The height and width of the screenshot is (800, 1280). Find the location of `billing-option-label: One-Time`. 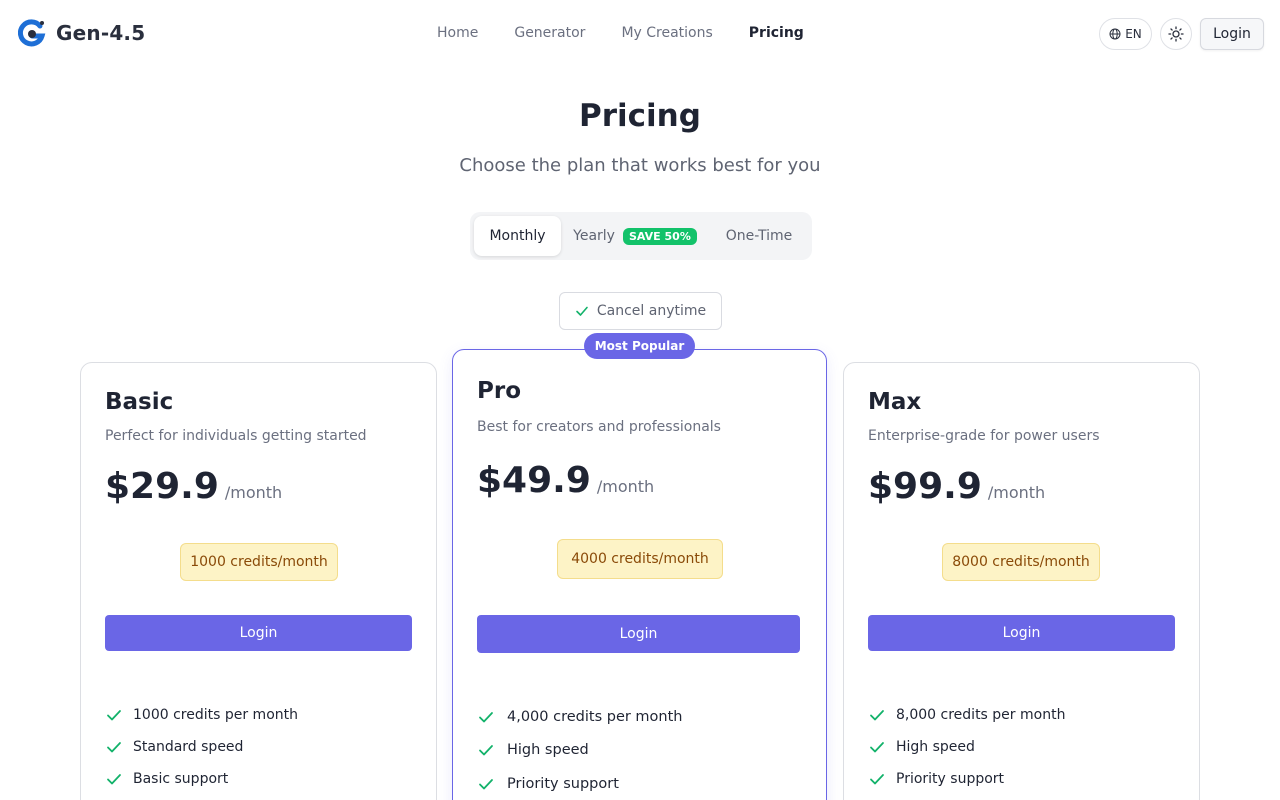

billing-option-label: One-Time is located at coordinates (759, 236).